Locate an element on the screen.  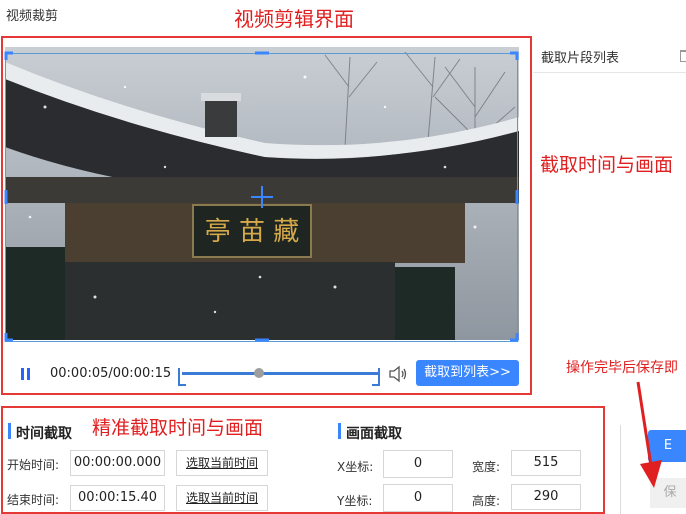
timeline-end-handle is located at coordinates (376, 377).